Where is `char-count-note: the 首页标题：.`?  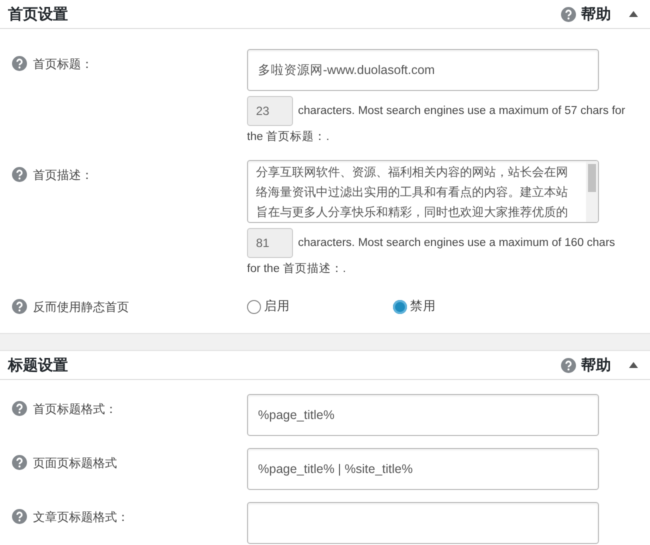 char-count-note: the 首页标题：. is located at coordinates (288, 137).